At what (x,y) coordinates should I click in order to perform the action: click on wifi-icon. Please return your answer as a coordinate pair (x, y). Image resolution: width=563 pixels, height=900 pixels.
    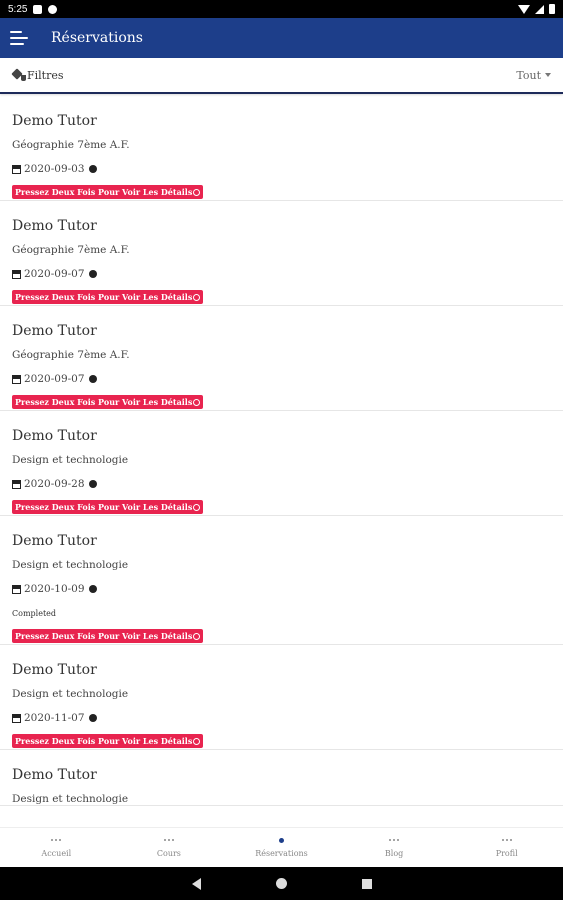
    Looking at the image, I should click on (524, 9).